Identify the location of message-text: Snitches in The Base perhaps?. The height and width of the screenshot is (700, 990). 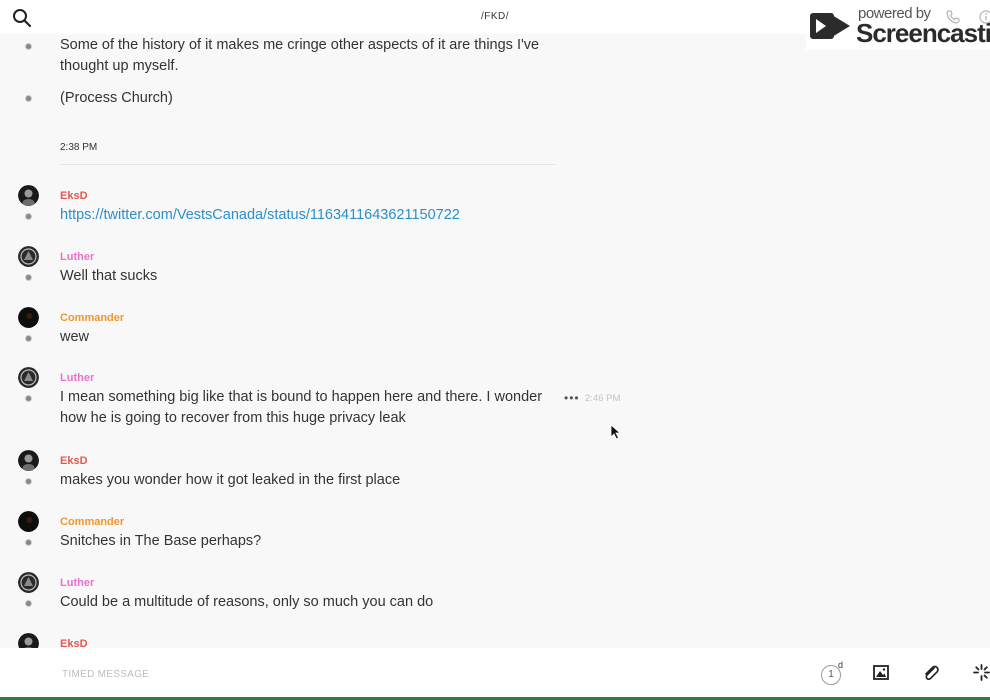
(161, 541).